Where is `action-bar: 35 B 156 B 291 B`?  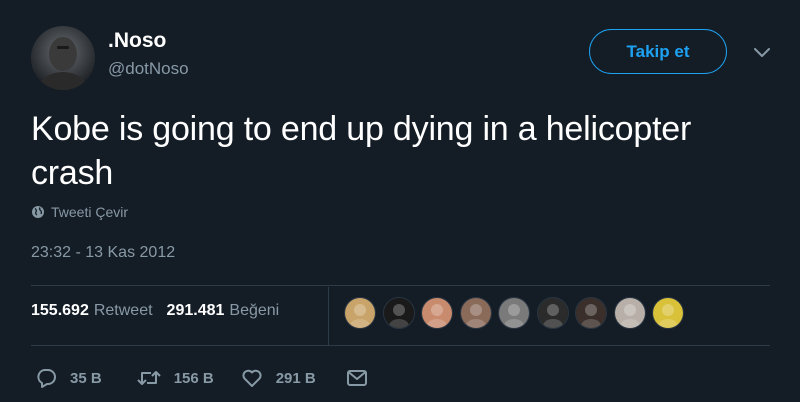 action-bar: 35 B 156 B 291 B is located at coordinates (207, 378).